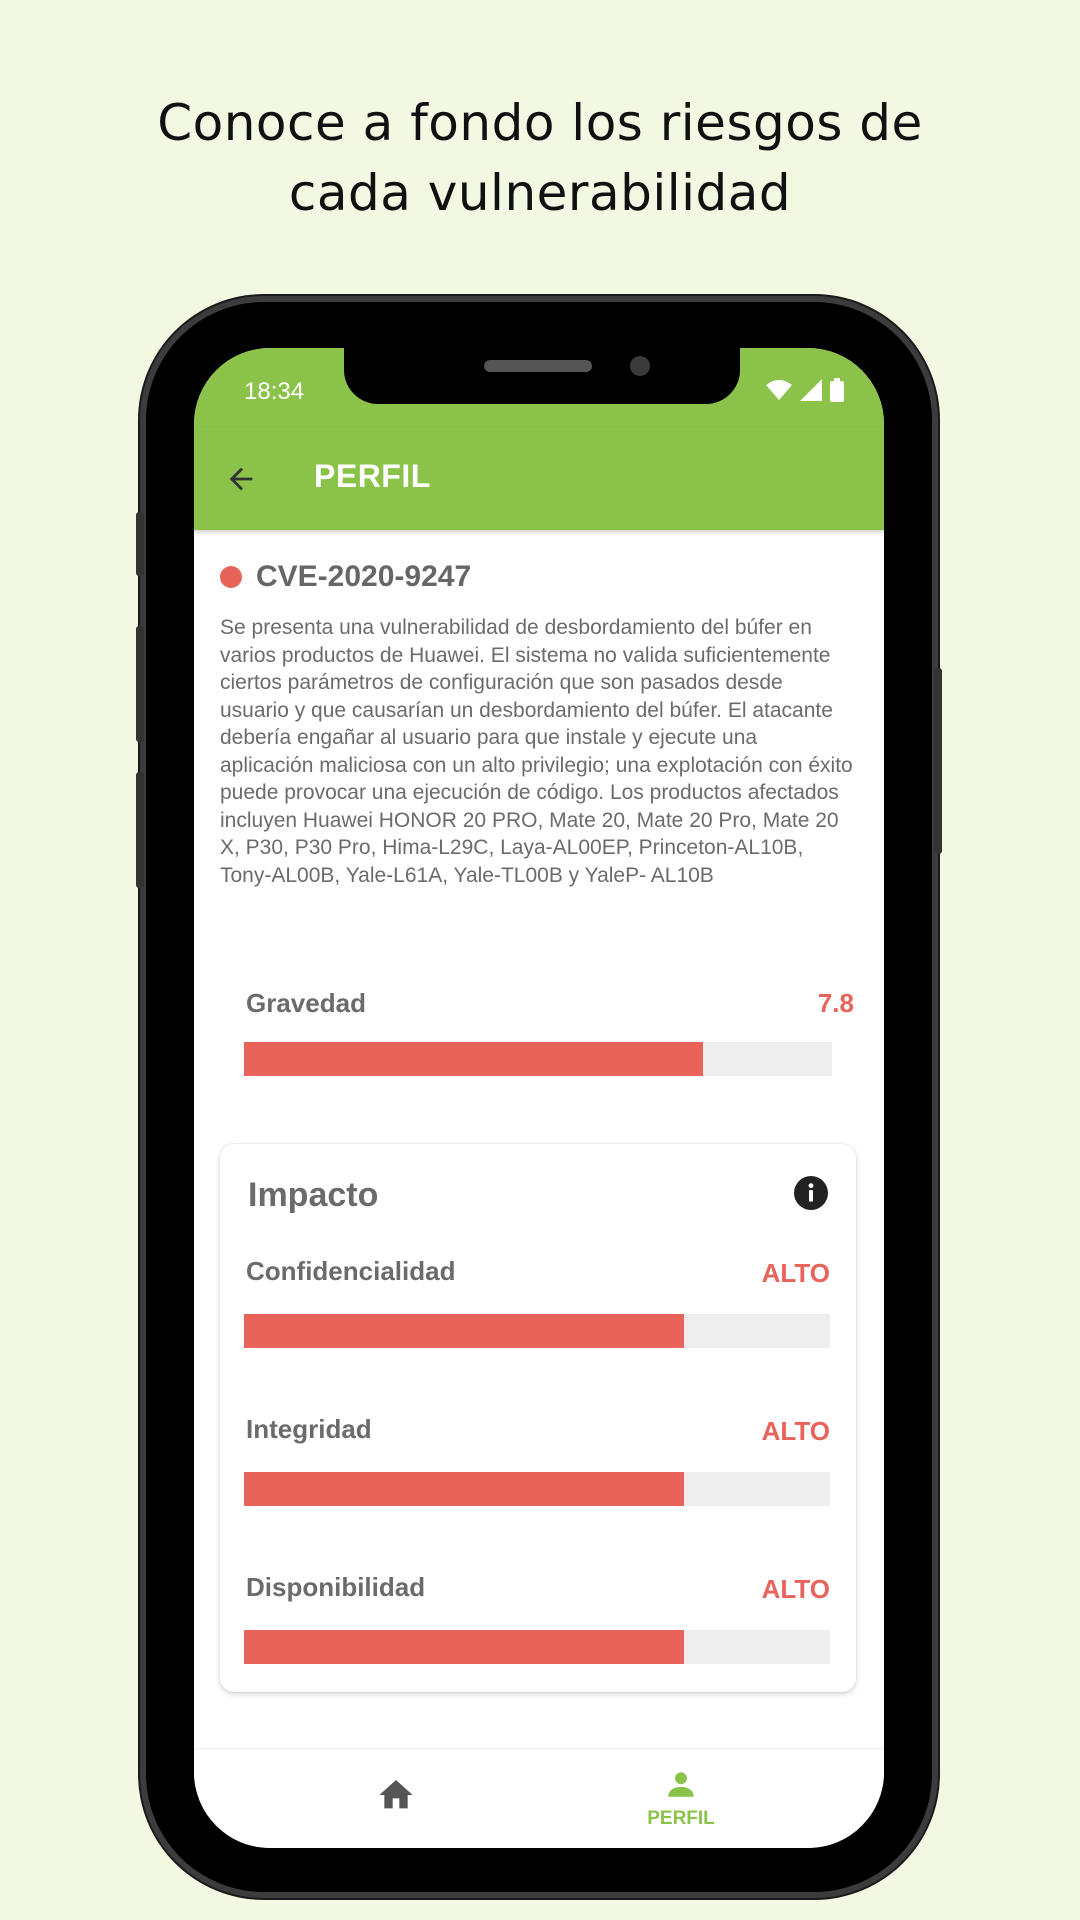  I want to click on headline-line-2: cada vulnerabilidad, so click(540, 193).